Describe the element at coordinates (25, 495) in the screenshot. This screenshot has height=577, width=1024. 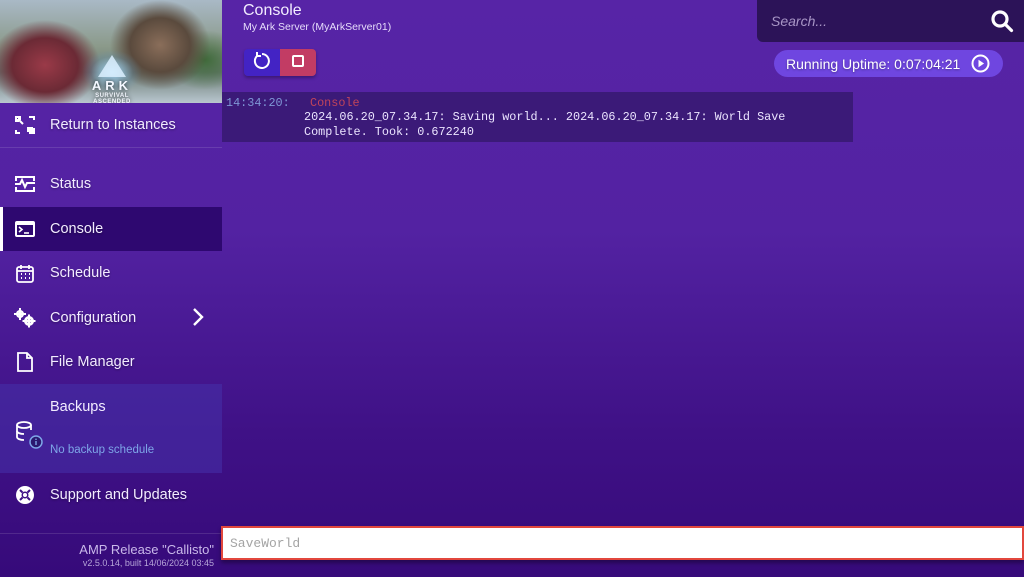
I see `lifebuoy-icon` at that location.